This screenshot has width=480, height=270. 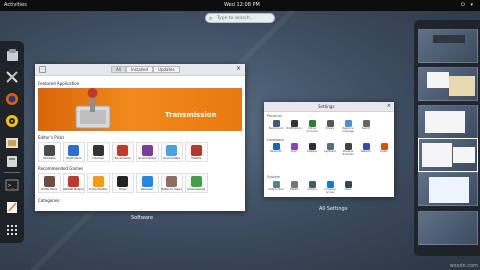 I want to click on displays-icon, so click(x=312, y=146).